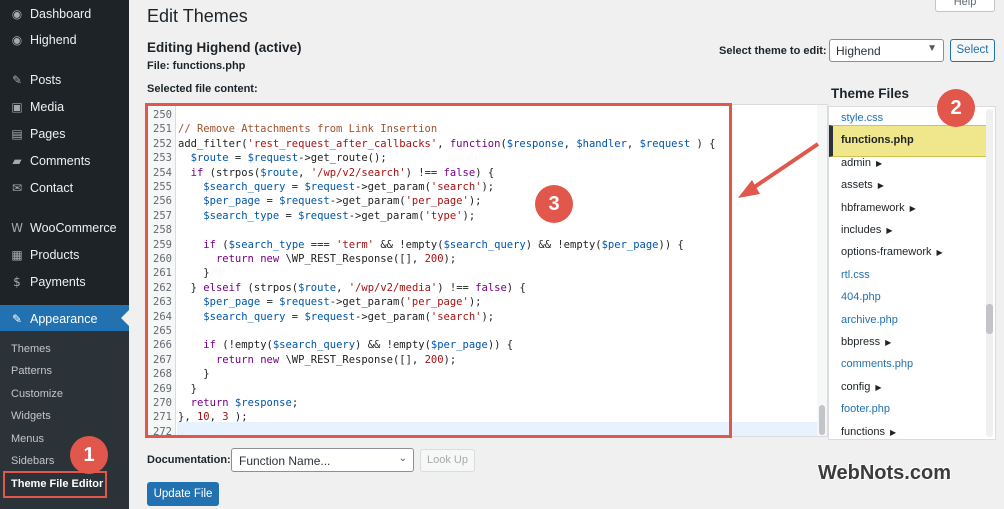 Image resolution: width=1004 pixels, height=509 pixels. I want to click on sidebar-item-highend: ◉ Highend, so click(64, 39).